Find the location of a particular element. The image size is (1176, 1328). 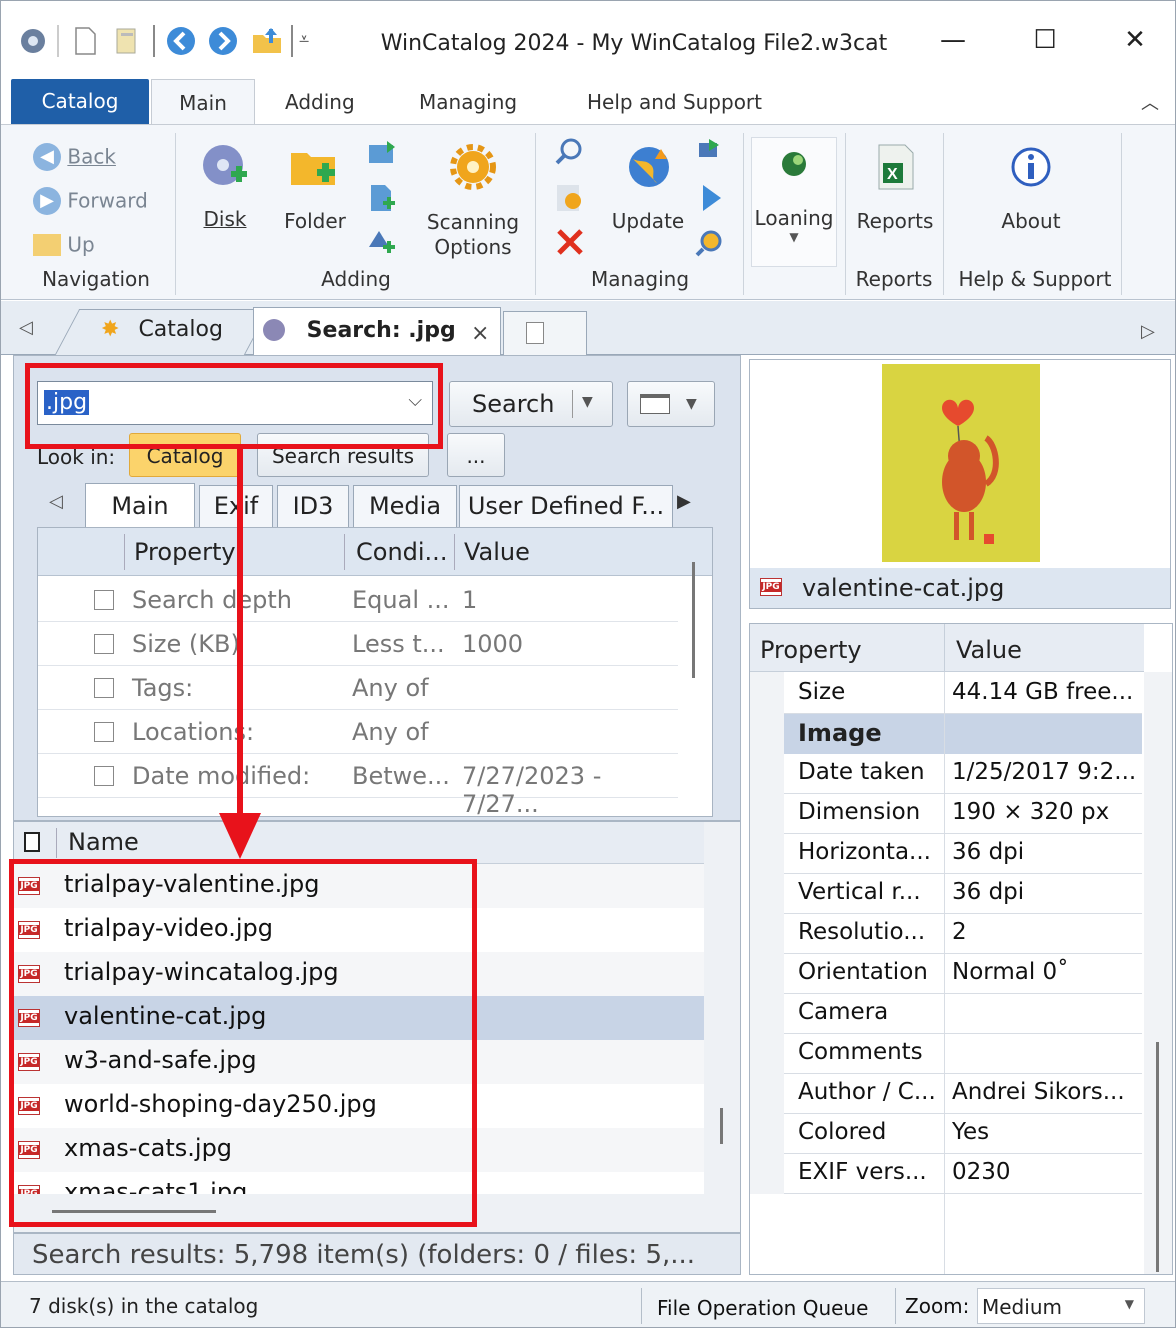

back-arrow-icon: ◀ is located at coordinates (47, 156).